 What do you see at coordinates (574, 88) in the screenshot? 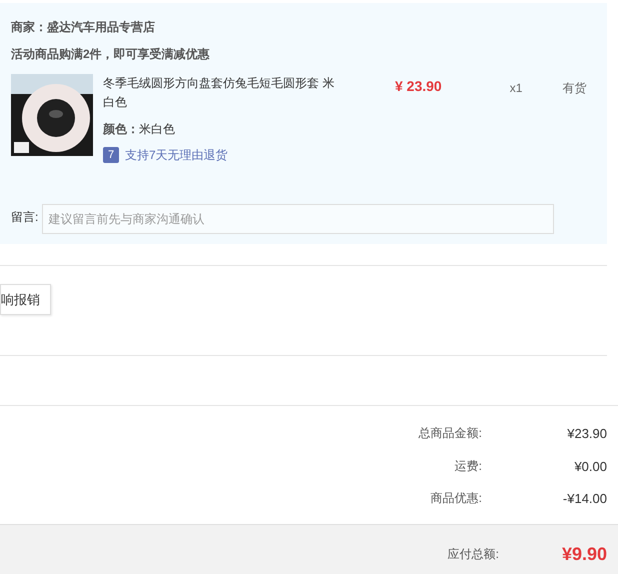
I see `stock-status: 有货` at bounding box center [574, 88].